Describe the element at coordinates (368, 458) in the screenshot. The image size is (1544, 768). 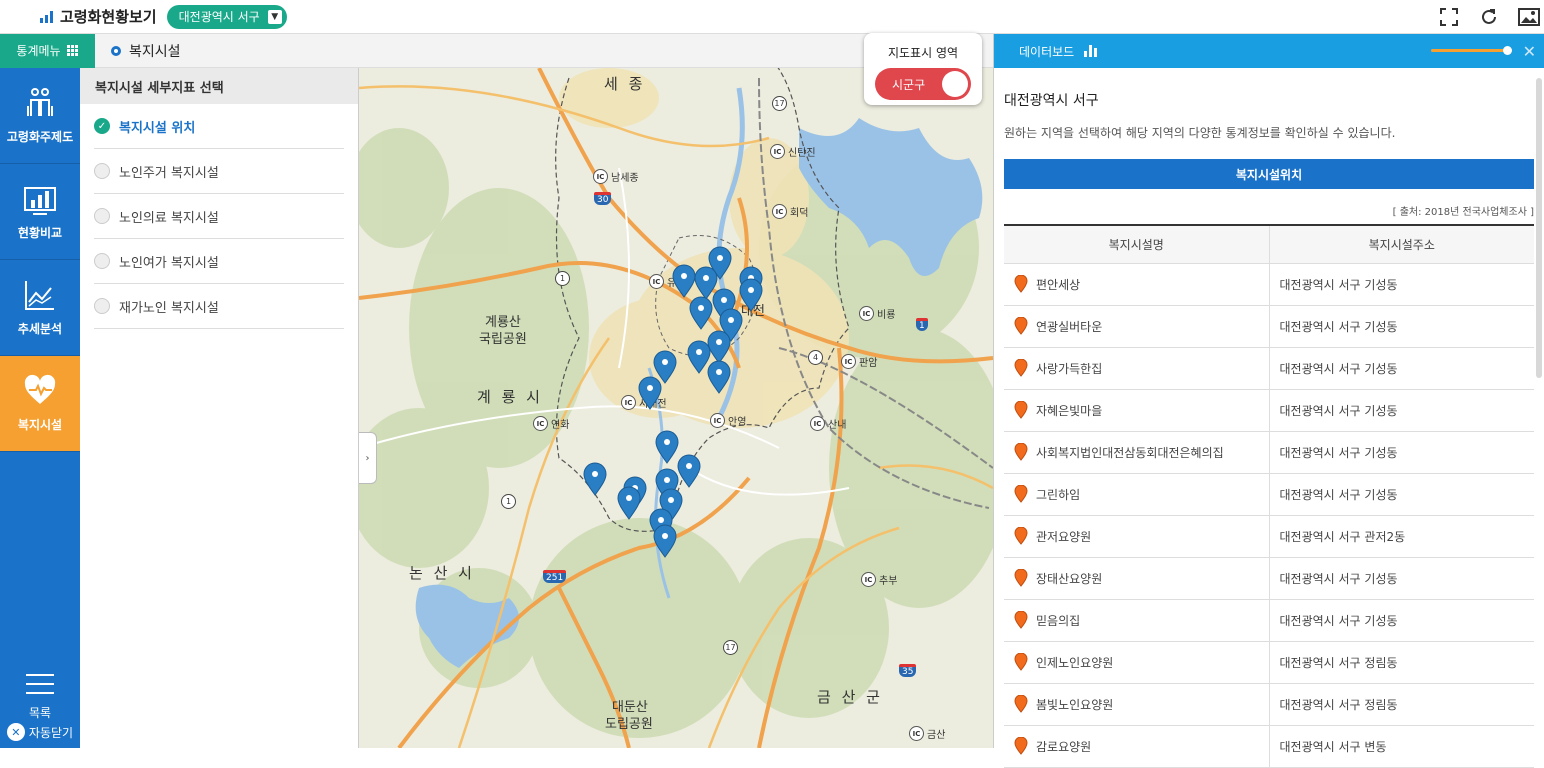
I see `panel-collapse-tab: ›` at that location.